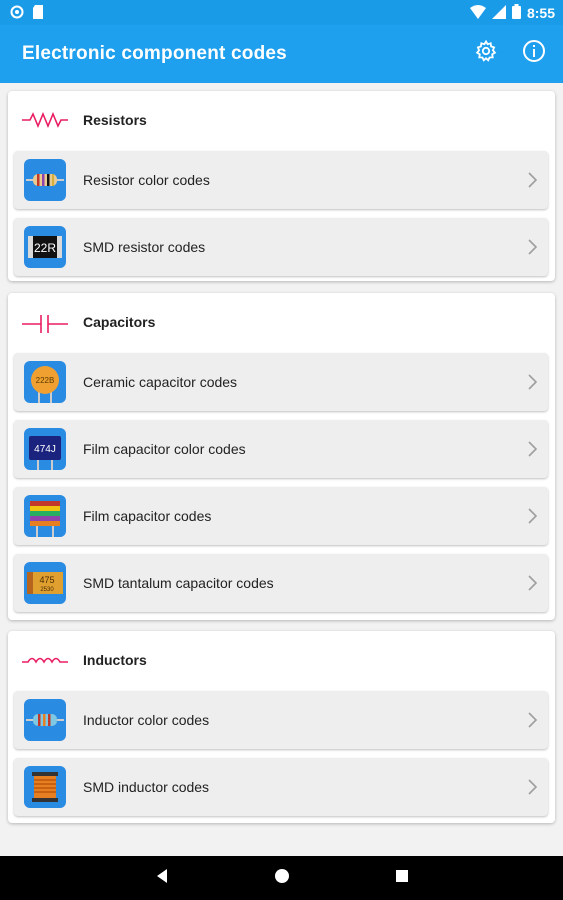 This screenshot has height=900, width=563. I want to click on battery-icon, so click(516, 13).